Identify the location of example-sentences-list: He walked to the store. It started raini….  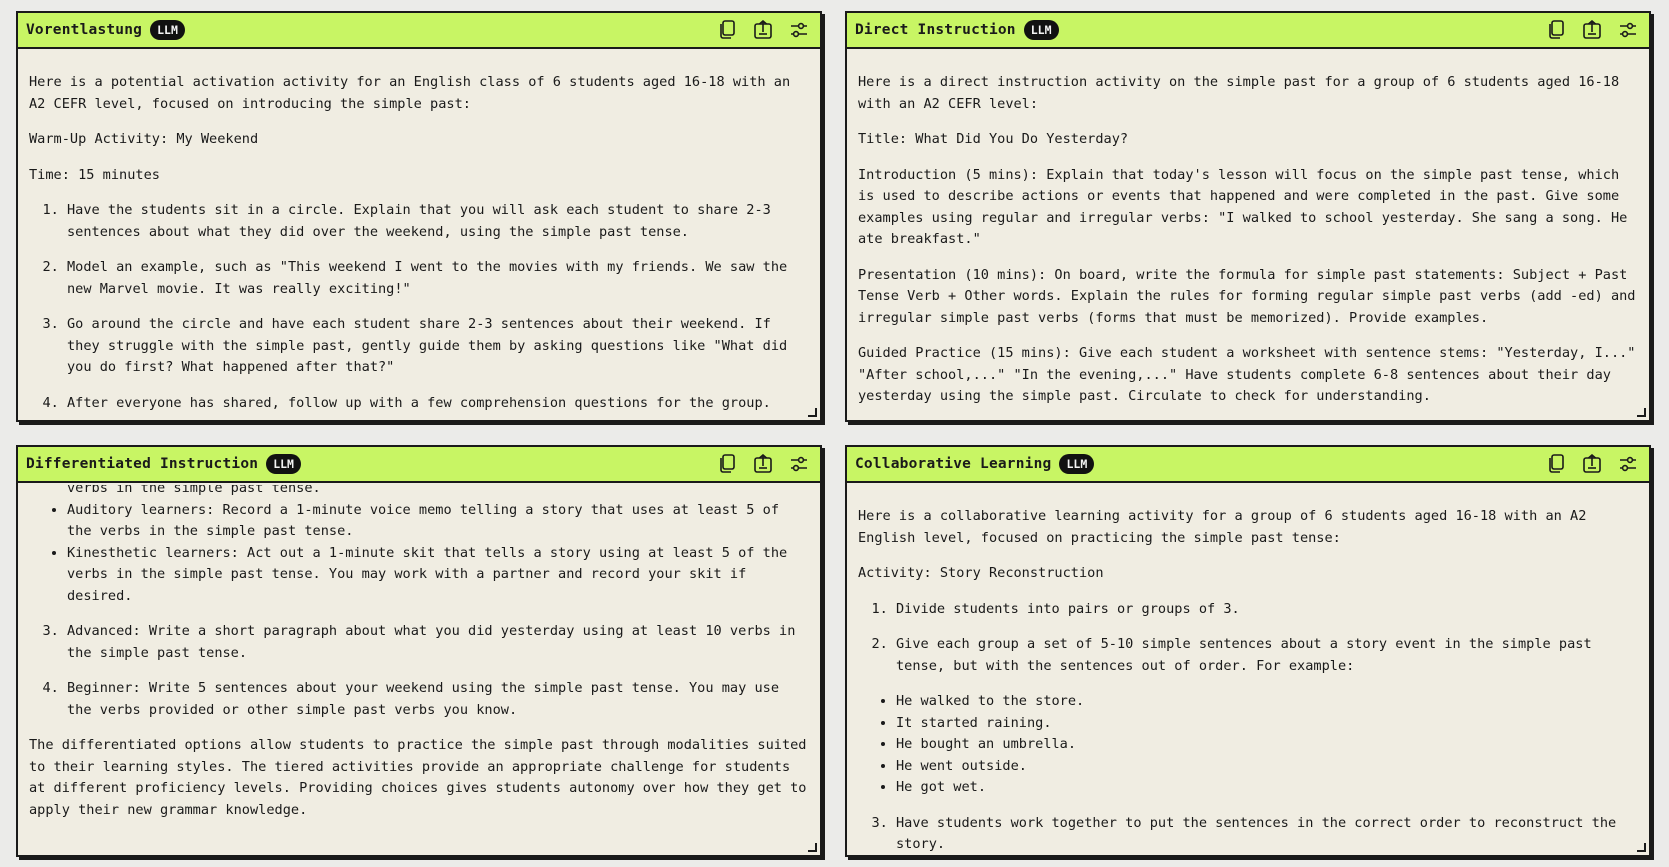
(1248, 745).